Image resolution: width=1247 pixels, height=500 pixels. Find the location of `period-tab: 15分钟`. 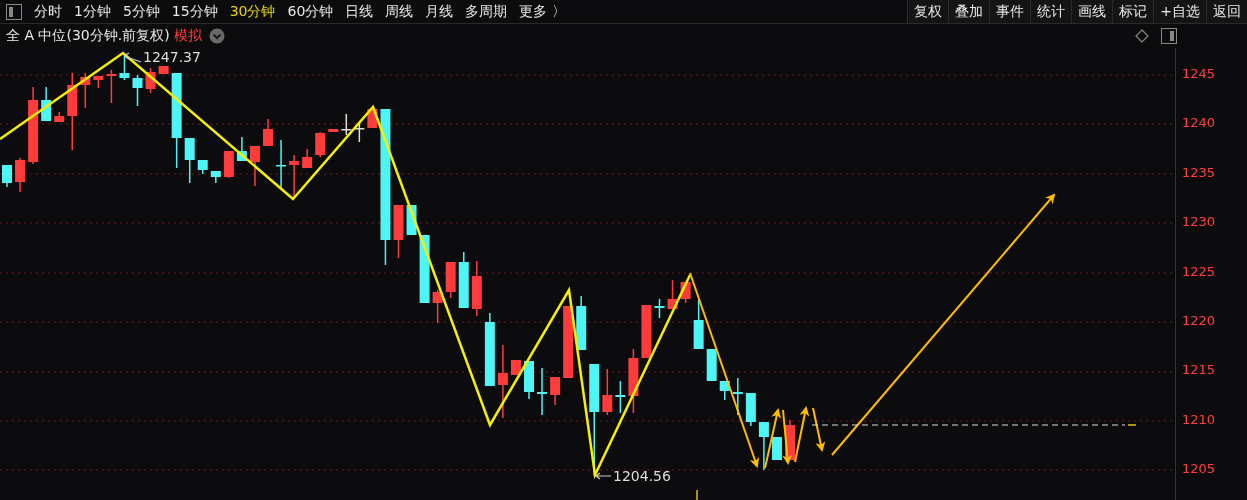

period-tab: 15分钟 is located at coordinates (194, 11).